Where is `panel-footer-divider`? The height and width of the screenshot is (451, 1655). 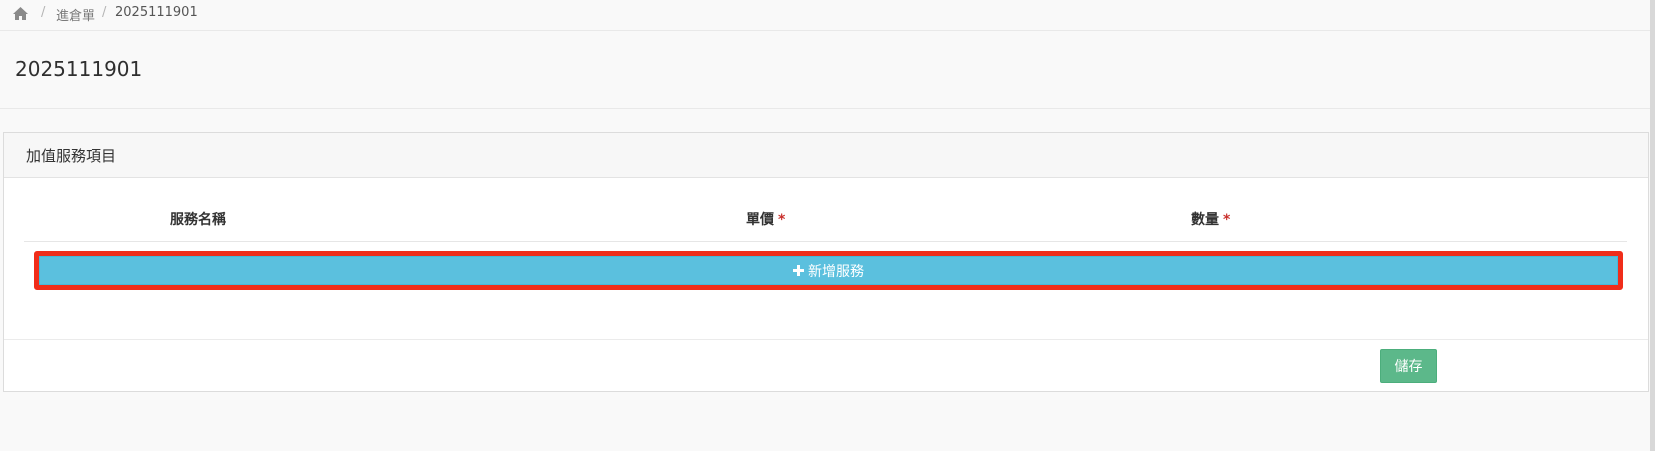
panel-footer-divider is located at coordinates (826, 339).